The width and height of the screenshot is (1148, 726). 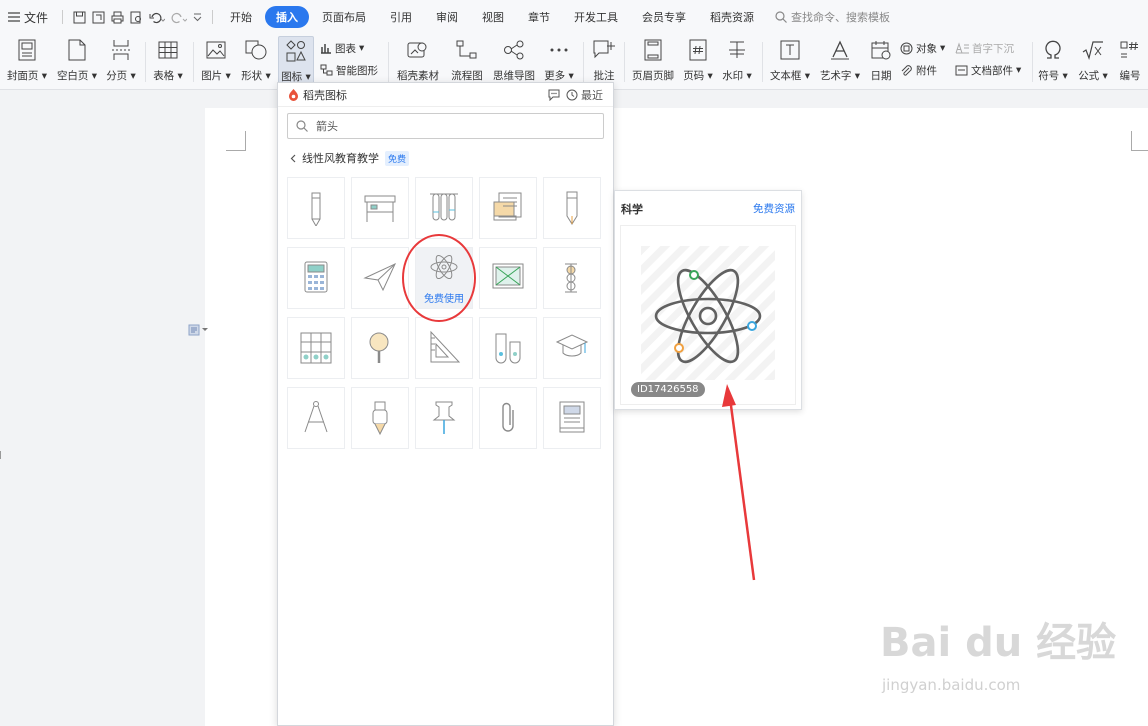 What do you see at coordinates (252, 76) in the screenshot?
I see `shape-label: 形状` at bounding box center [252, 76].